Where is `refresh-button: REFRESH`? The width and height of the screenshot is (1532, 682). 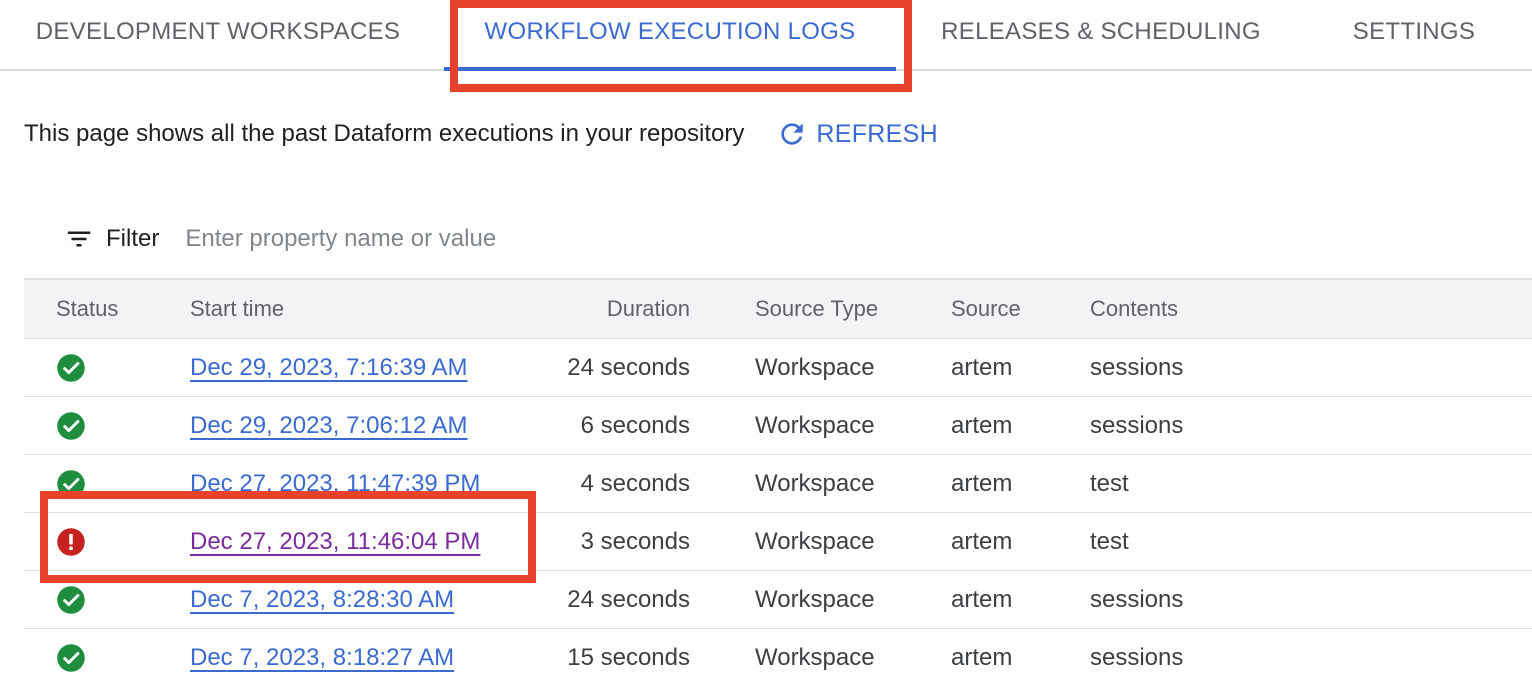
refresh-button: REFRESH is located at coordinates (857, 134).